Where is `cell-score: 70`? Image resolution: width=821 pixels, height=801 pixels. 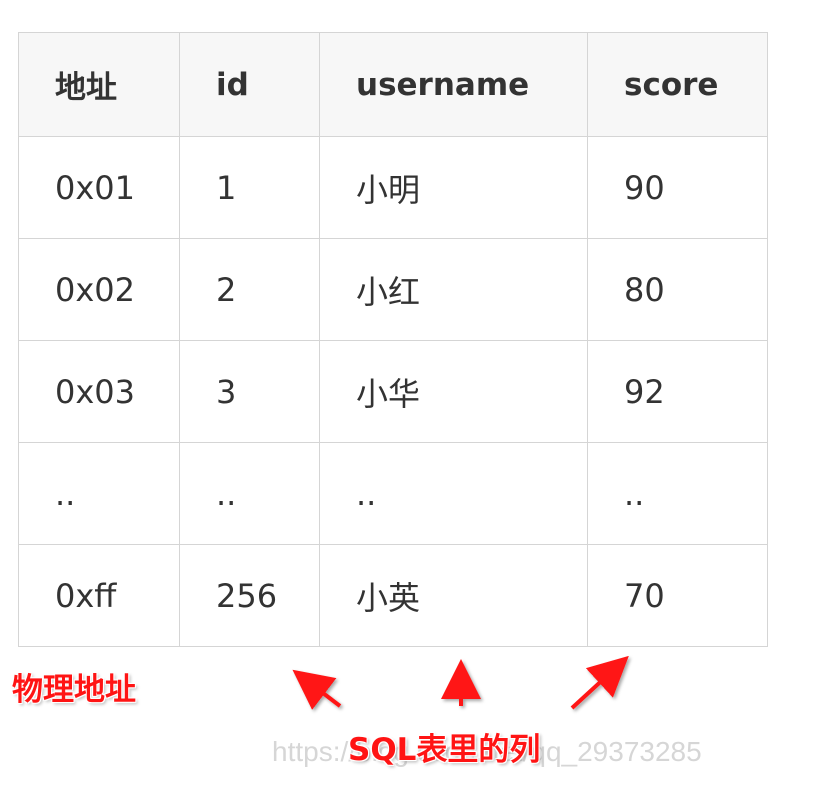 cell-score: 70 is located at coordinates (677, 595).